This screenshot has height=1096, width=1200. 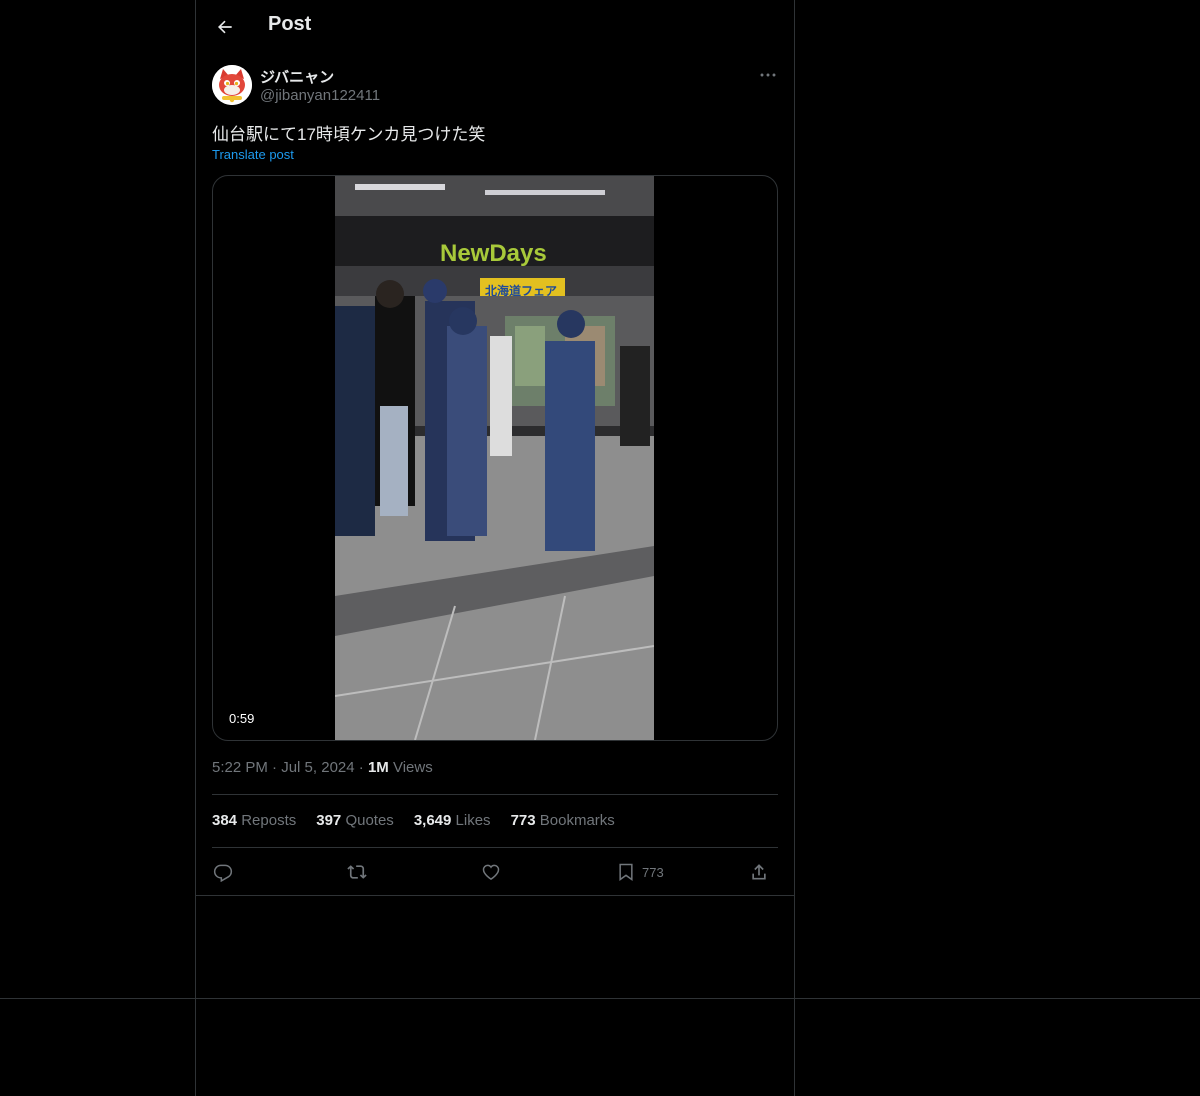 I want to click on likes-stat: 3,649 Likes, so click(x=452, y=820).